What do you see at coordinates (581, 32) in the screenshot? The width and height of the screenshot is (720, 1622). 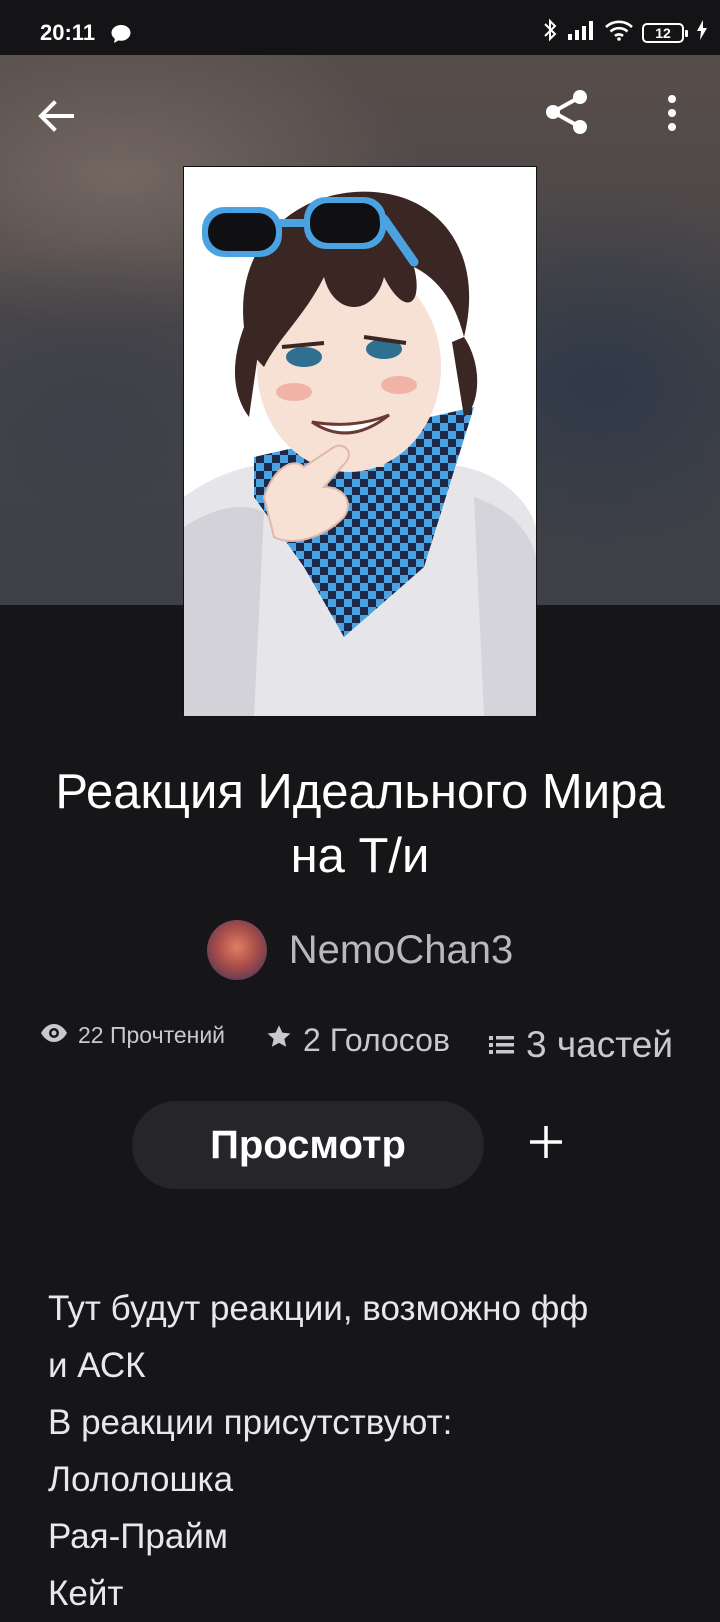 I see `signal-icon` at bounding box center [581, 32].